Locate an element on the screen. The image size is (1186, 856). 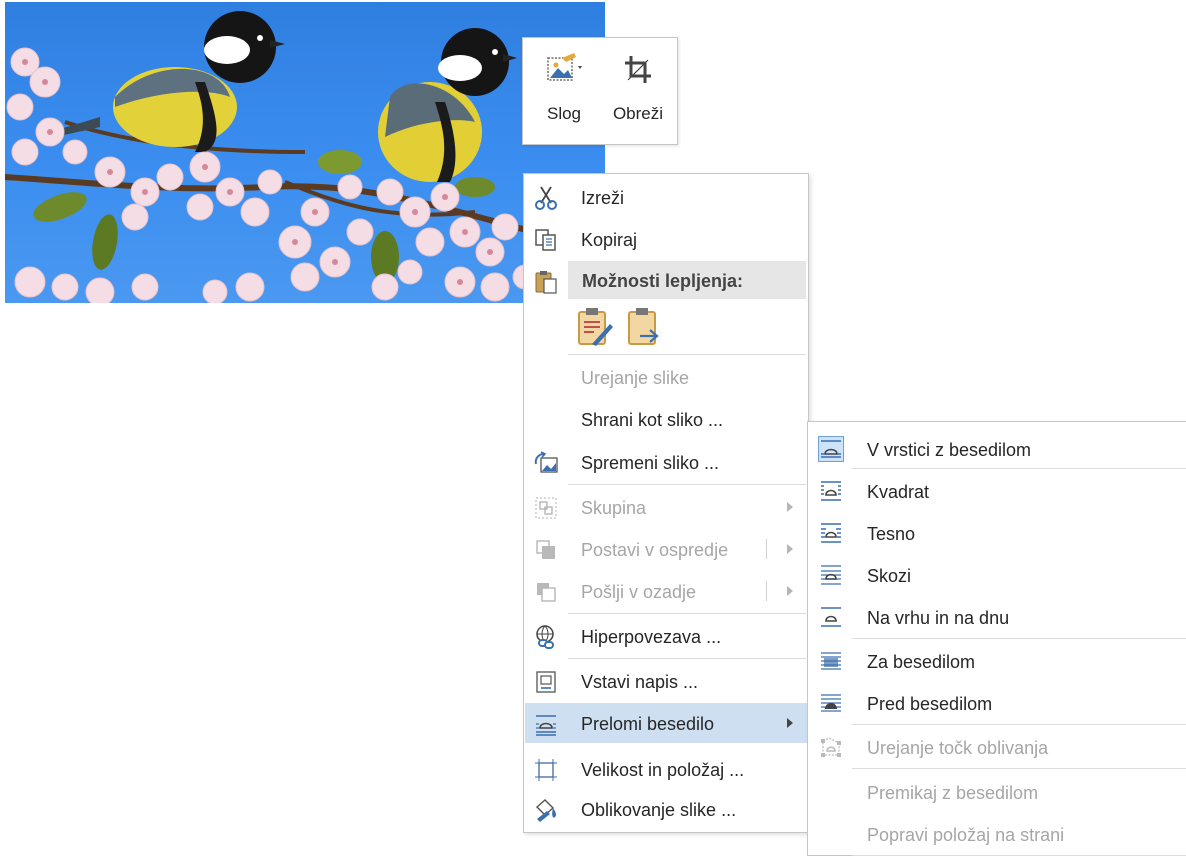
wrap-option-label: V vrstici z besedilom is located at coordinates (949, 450).